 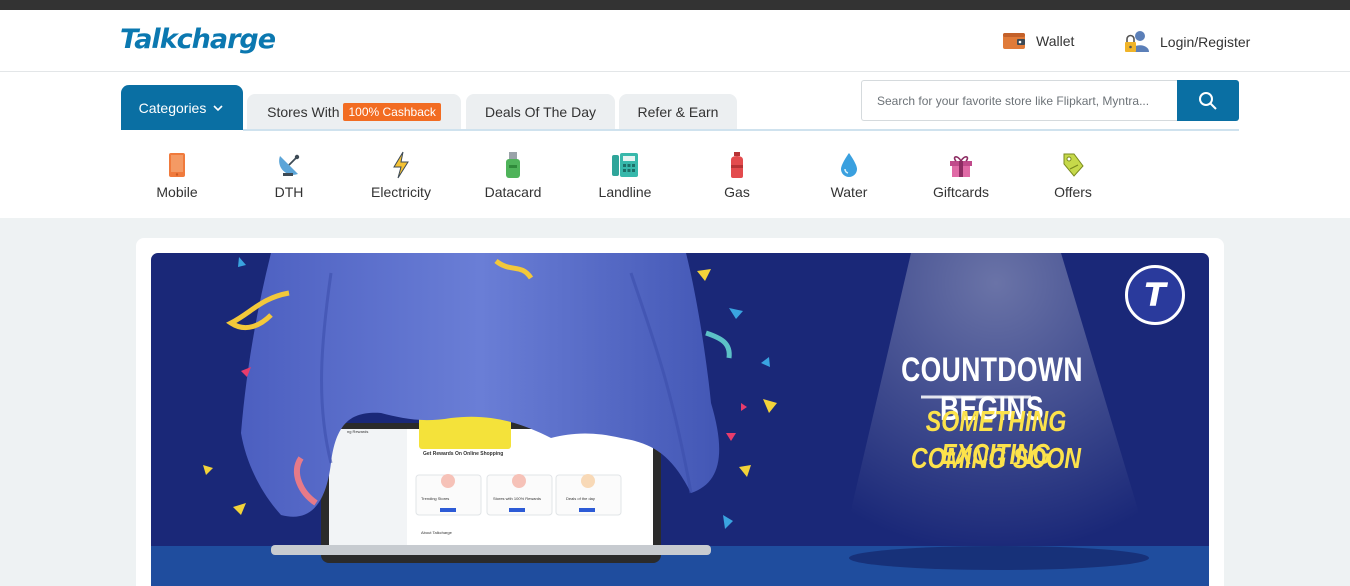 I want to click on category-label: Landline, so click(x=625, y=192).